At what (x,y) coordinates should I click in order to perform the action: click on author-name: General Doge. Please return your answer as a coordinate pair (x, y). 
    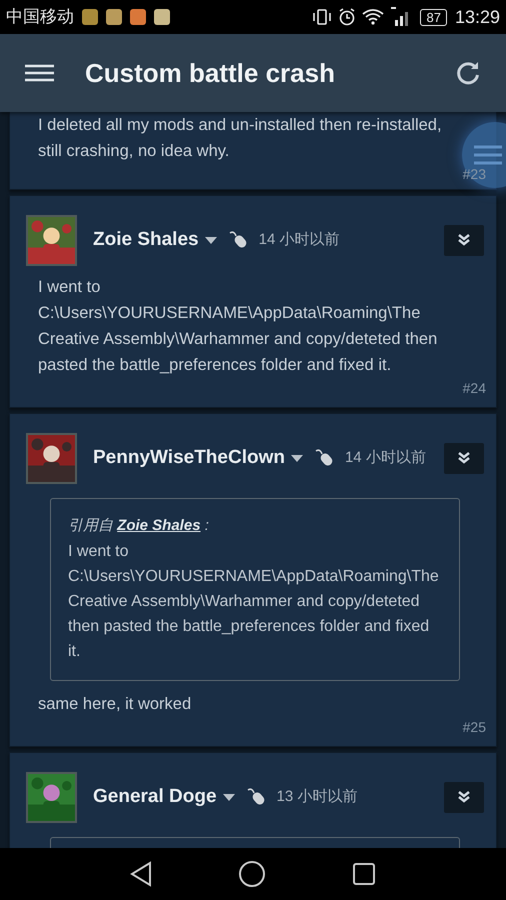
    Looking at the image, I should click on (155, 797).